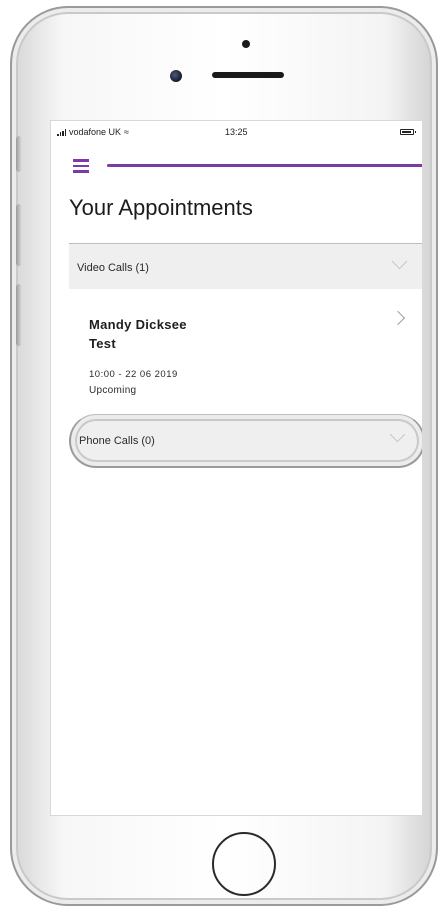 Image resolution: width=448 pixels, height=914 pixels. What do you see at coordinates (138, 324) in the screenshot?
I see `appointment-name-line1: Mandy Dicksee` at bounding box center [138, 324].